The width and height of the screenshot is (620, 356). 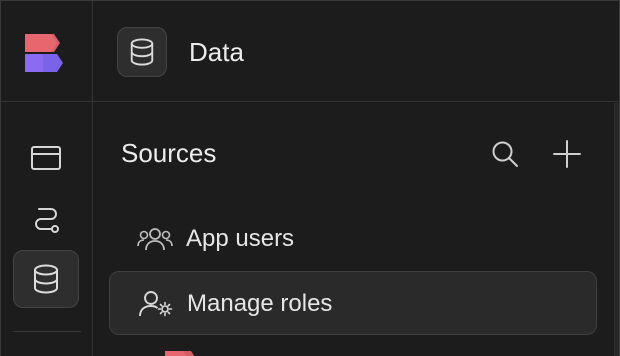 I want to click on sources-heading: Sources, so click(x=169, y=153).